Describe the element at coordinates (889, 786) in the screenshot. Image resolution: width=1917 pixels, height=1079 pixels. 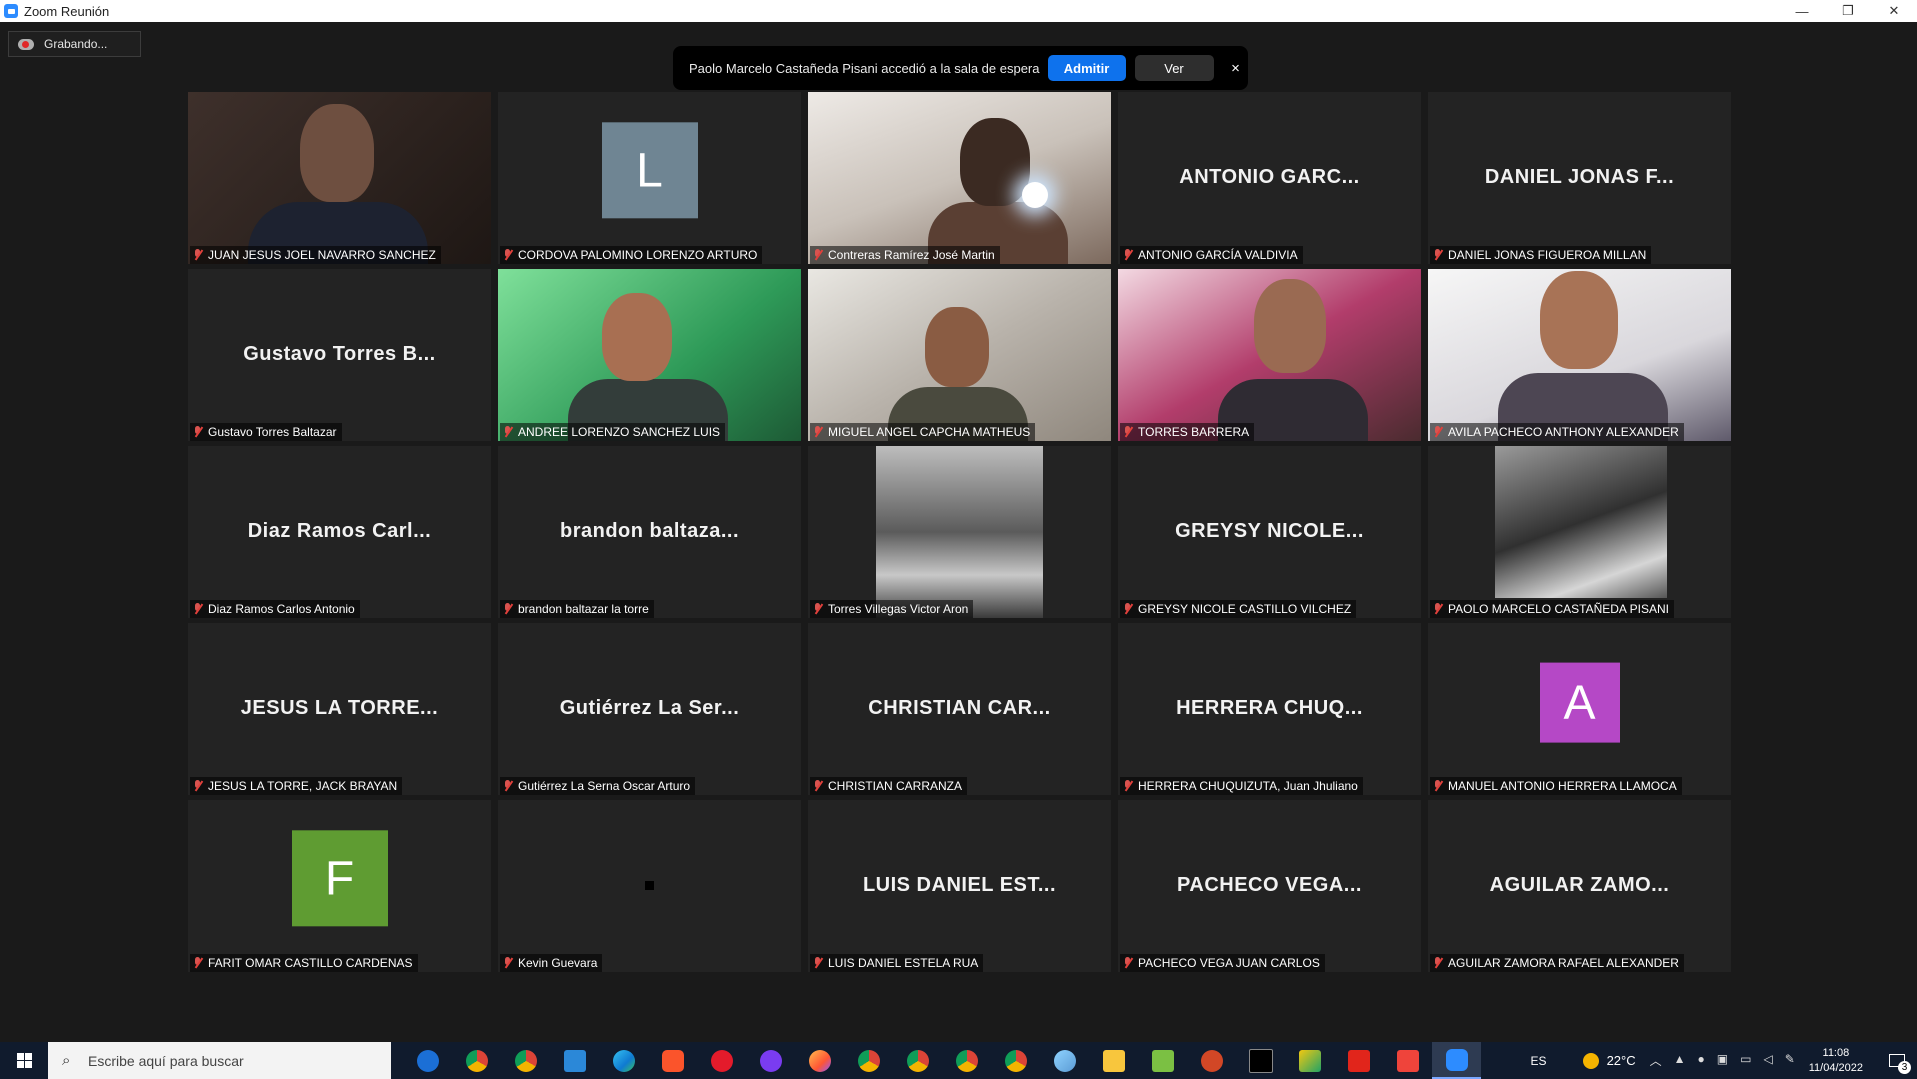
I see `participant-label: CHRISTIAN CARRANZA` at that location.